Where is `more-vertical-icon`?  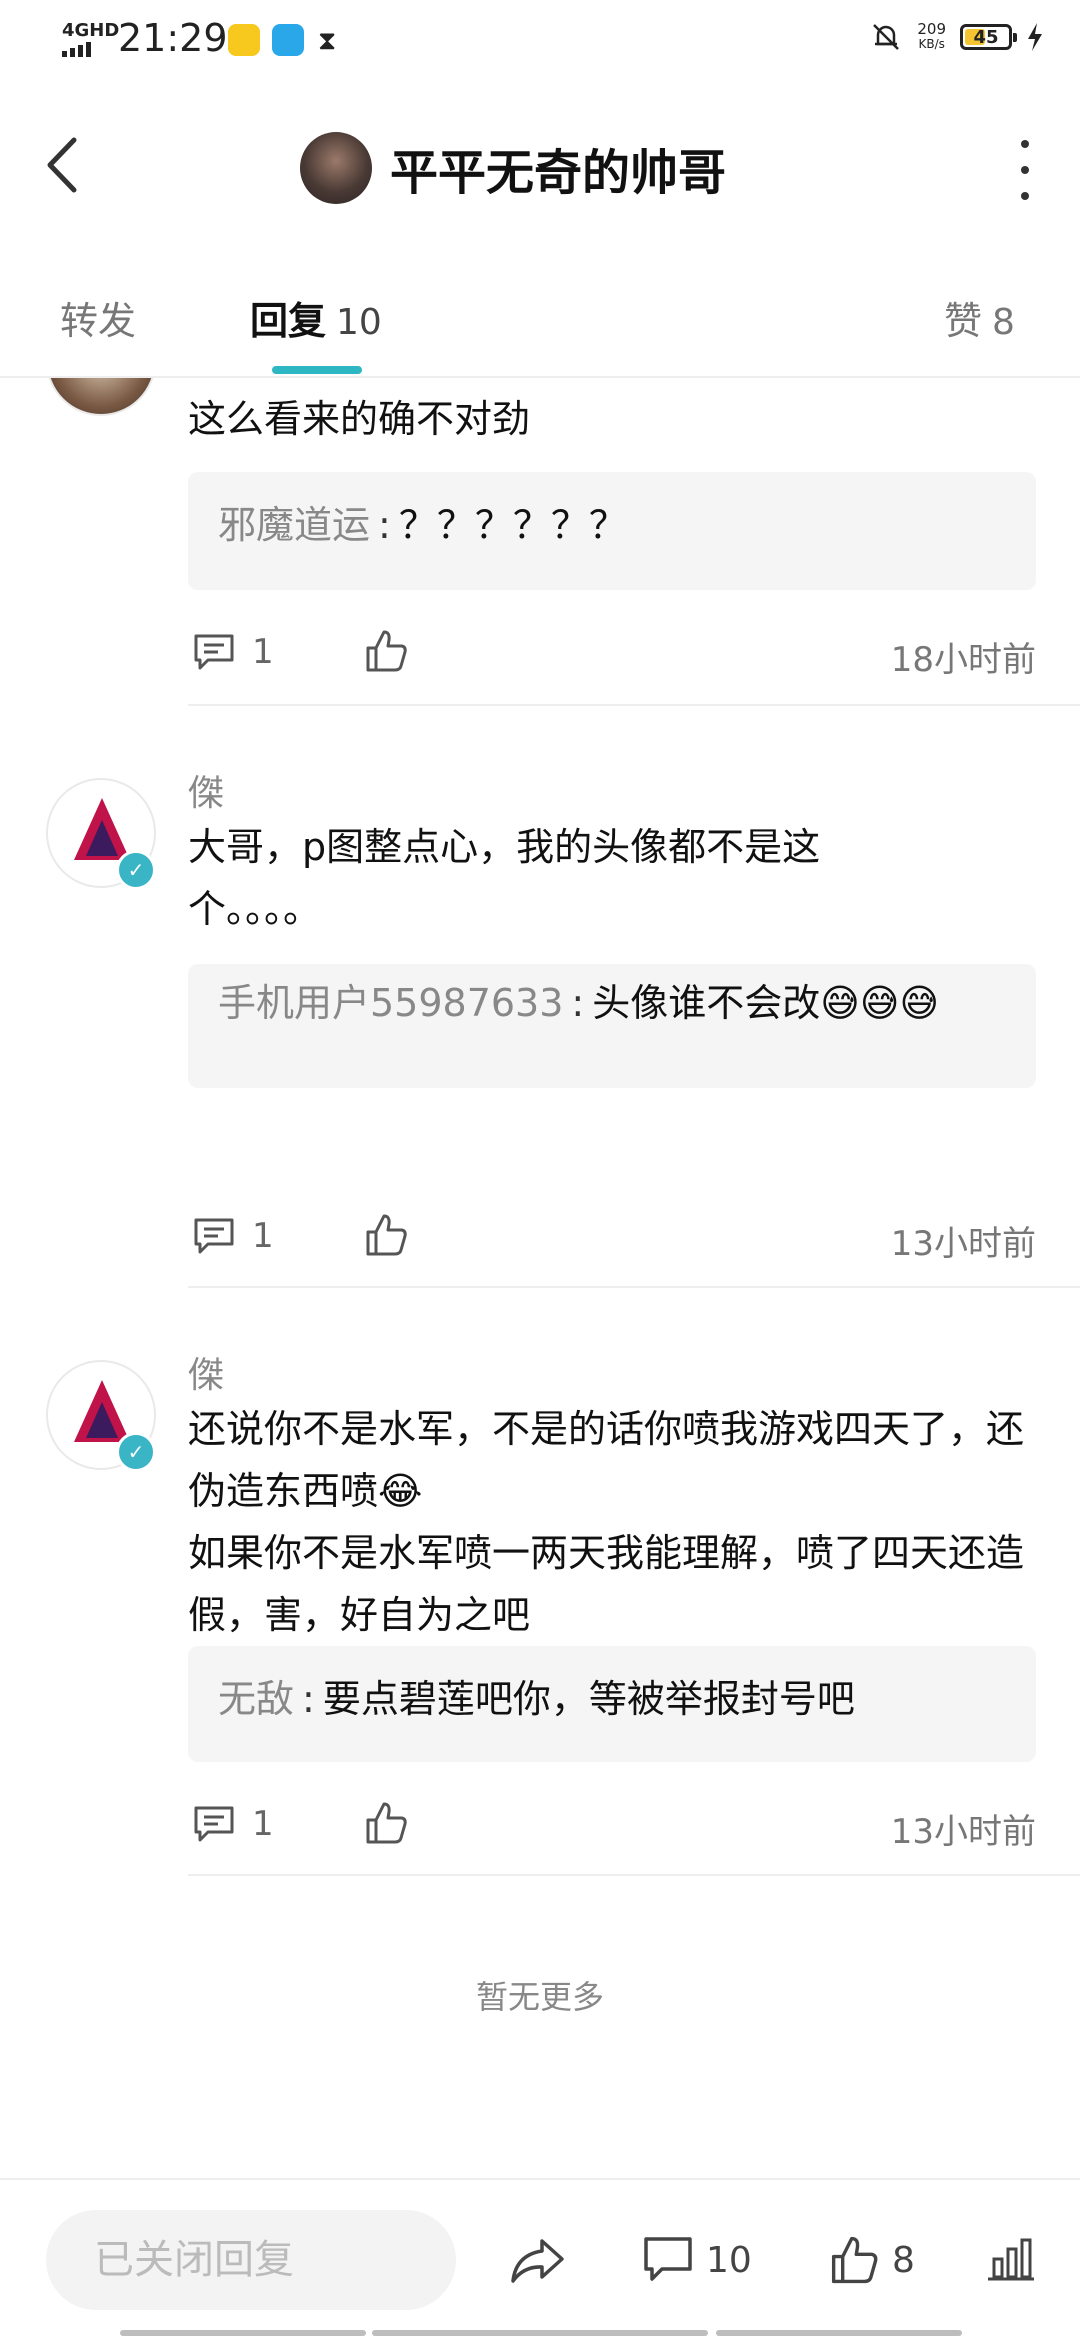 more-vertical-icon is located at coordinates (1025, 144).